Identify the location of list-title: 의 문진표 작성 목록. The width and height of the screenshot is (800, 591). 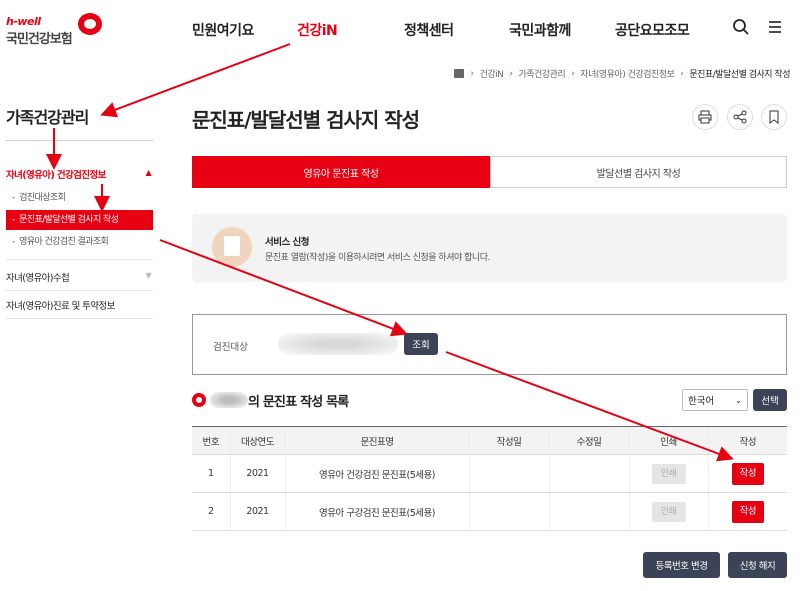
(298, 402).